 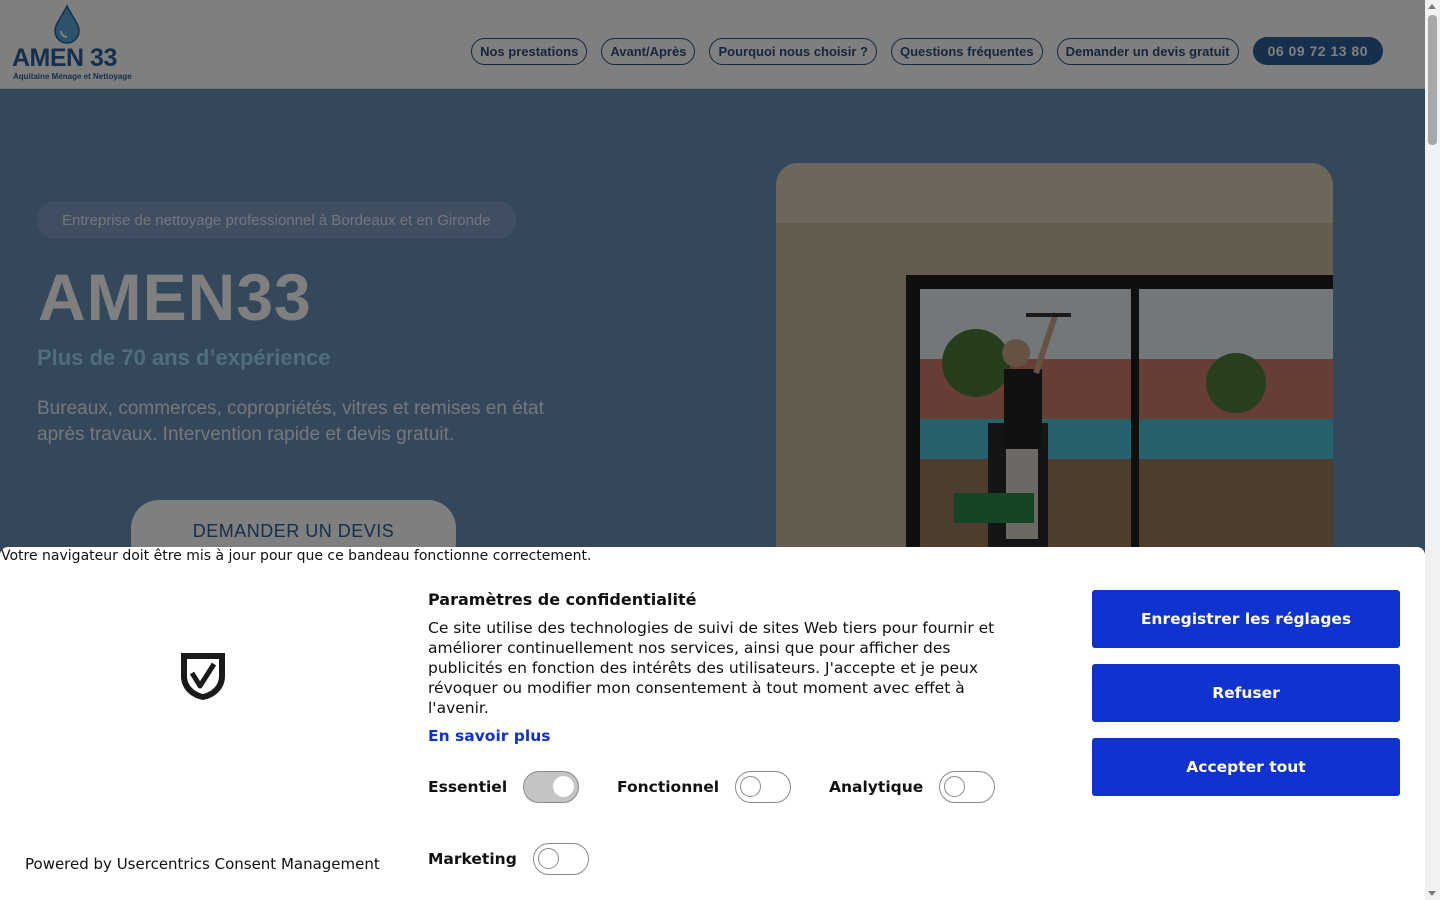 What do you see at coordinates (489, 736) in the screenshot?
I see `learn-more-link: En savoir plus` at bounding box center [489, 736].